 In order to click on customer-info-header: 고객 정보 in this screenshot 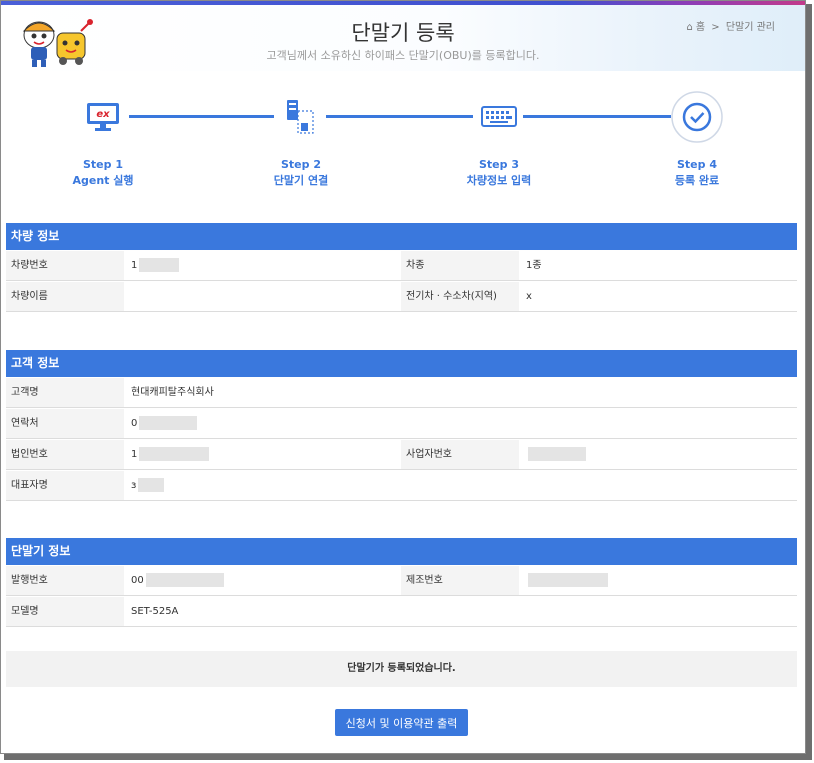, I will do `click(401, 363)`.